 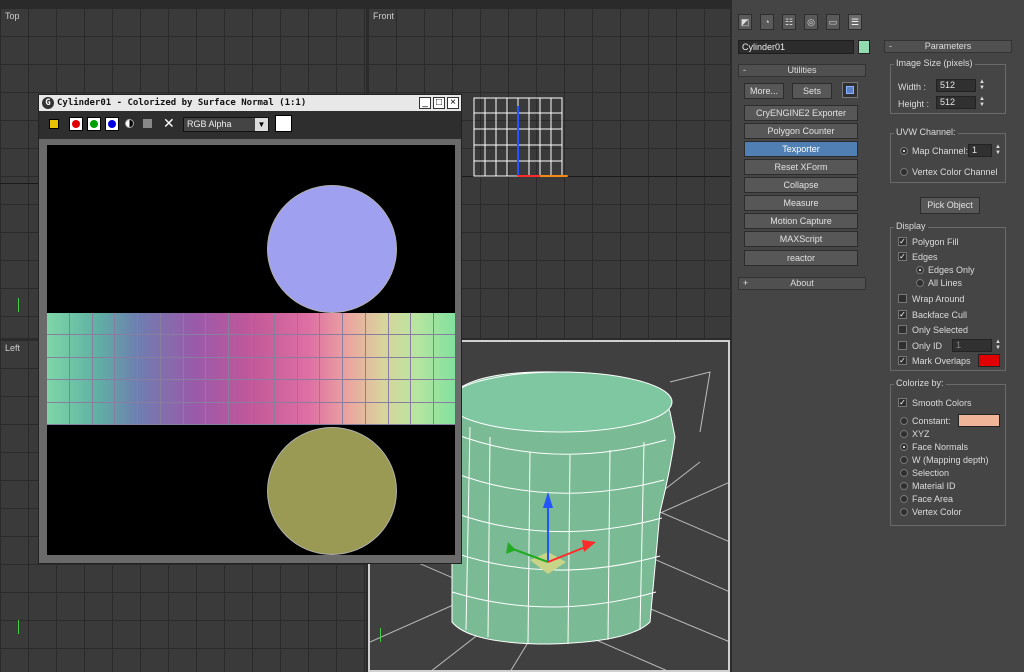 I want to click on colorize-w-mapping-depth-label: W (Mapping depth), so click(x=950, y=460).